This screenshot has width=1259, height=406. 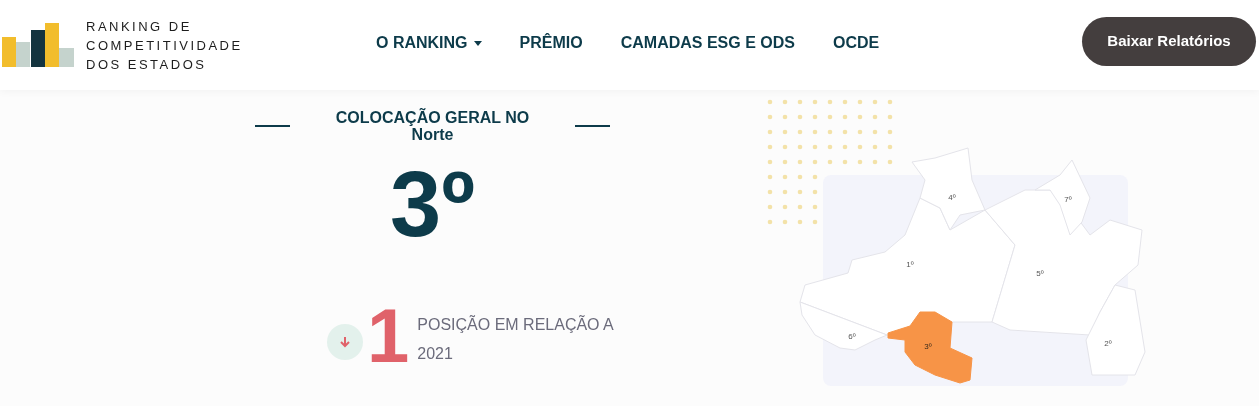 What do you see at coordinates (707, 43) in the screenshot?
I see `nav-link: CAMADAS ESG E ODS` at bounding box center [707, 43].